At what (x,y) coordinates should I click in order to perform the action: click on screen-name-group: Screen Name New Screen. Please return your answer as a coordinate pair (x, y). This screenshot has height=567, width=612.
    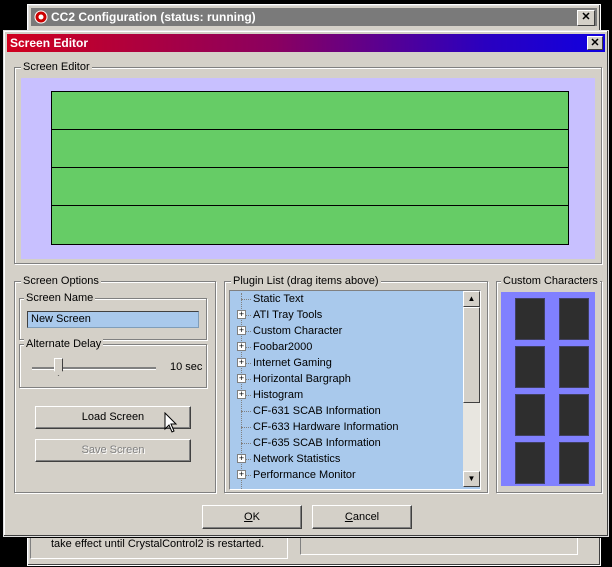
    Looking at the image, I should click on (113, 315).